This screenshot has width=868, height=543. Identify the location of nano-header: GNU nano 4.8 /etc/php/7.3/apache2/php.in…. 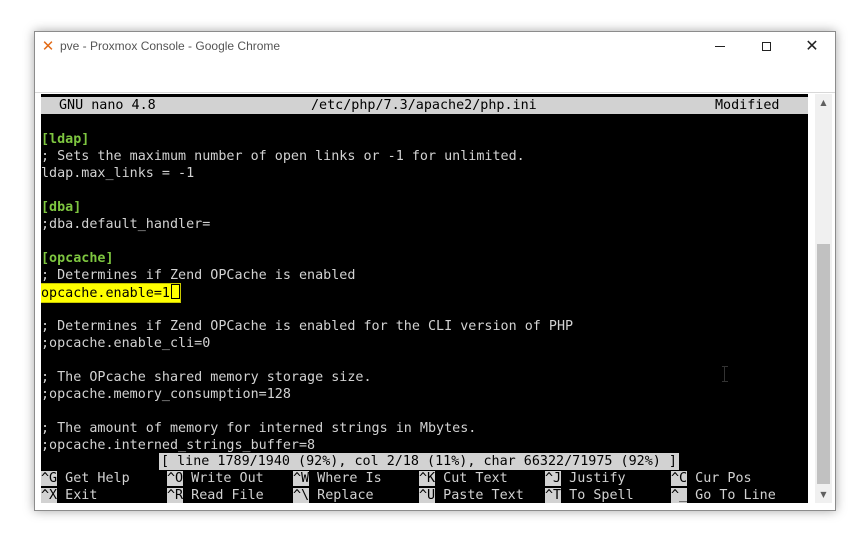
(424, 105).